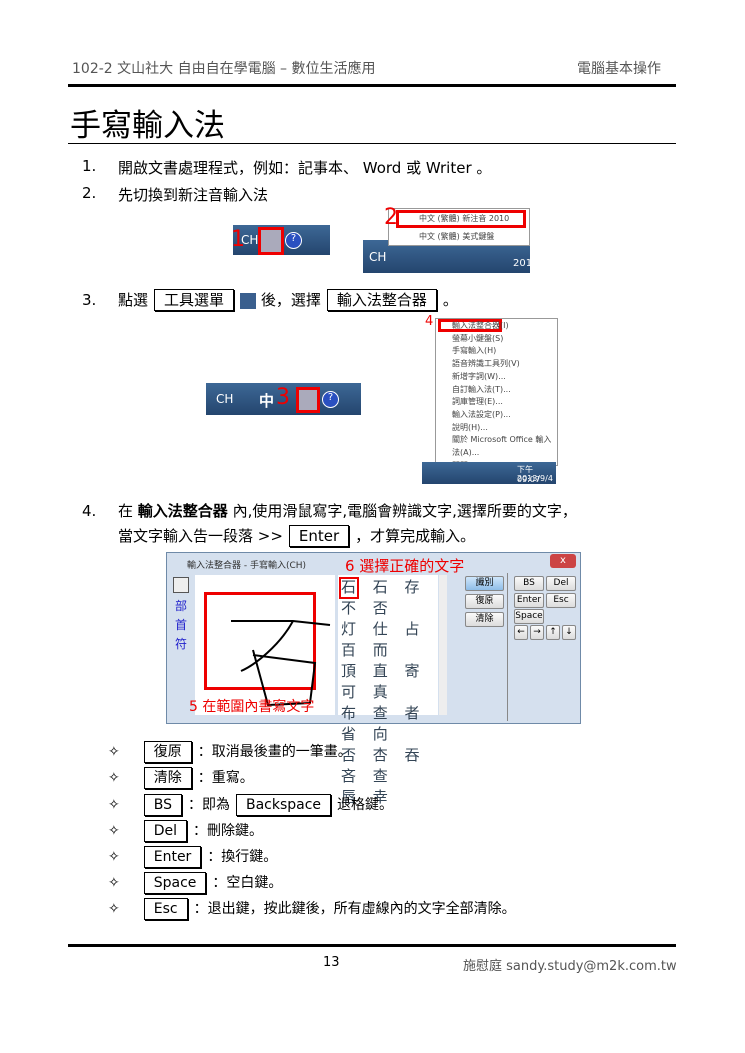  I want to click on bullet-enter: ✧ Enter ：換行鍵。, so click(192, 857).